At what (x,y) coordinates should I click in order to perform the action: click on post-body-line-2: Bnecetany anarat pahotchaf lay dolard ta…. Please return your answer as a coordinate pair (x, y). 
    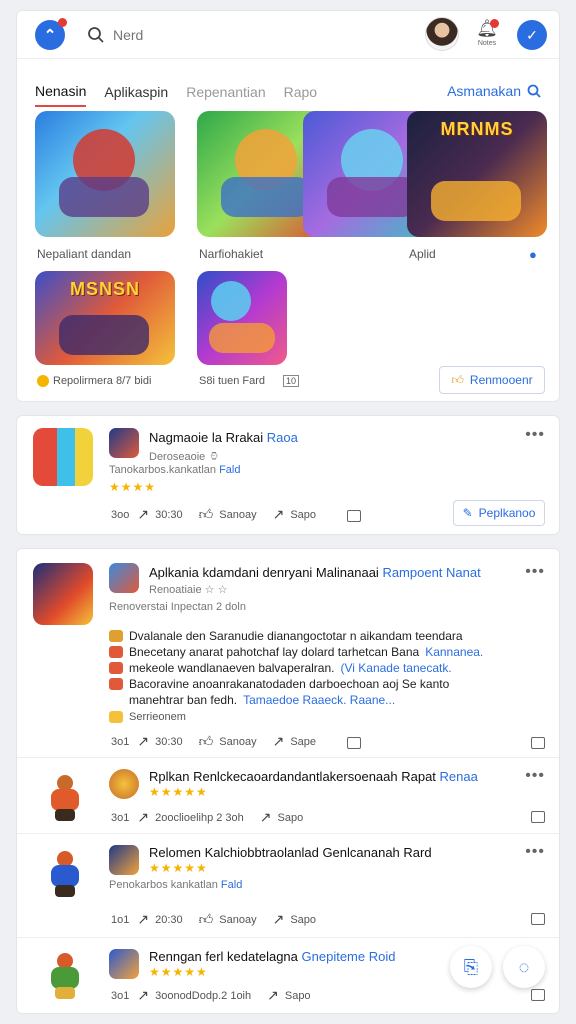
    Looking at the image, I should click on (296, 652).